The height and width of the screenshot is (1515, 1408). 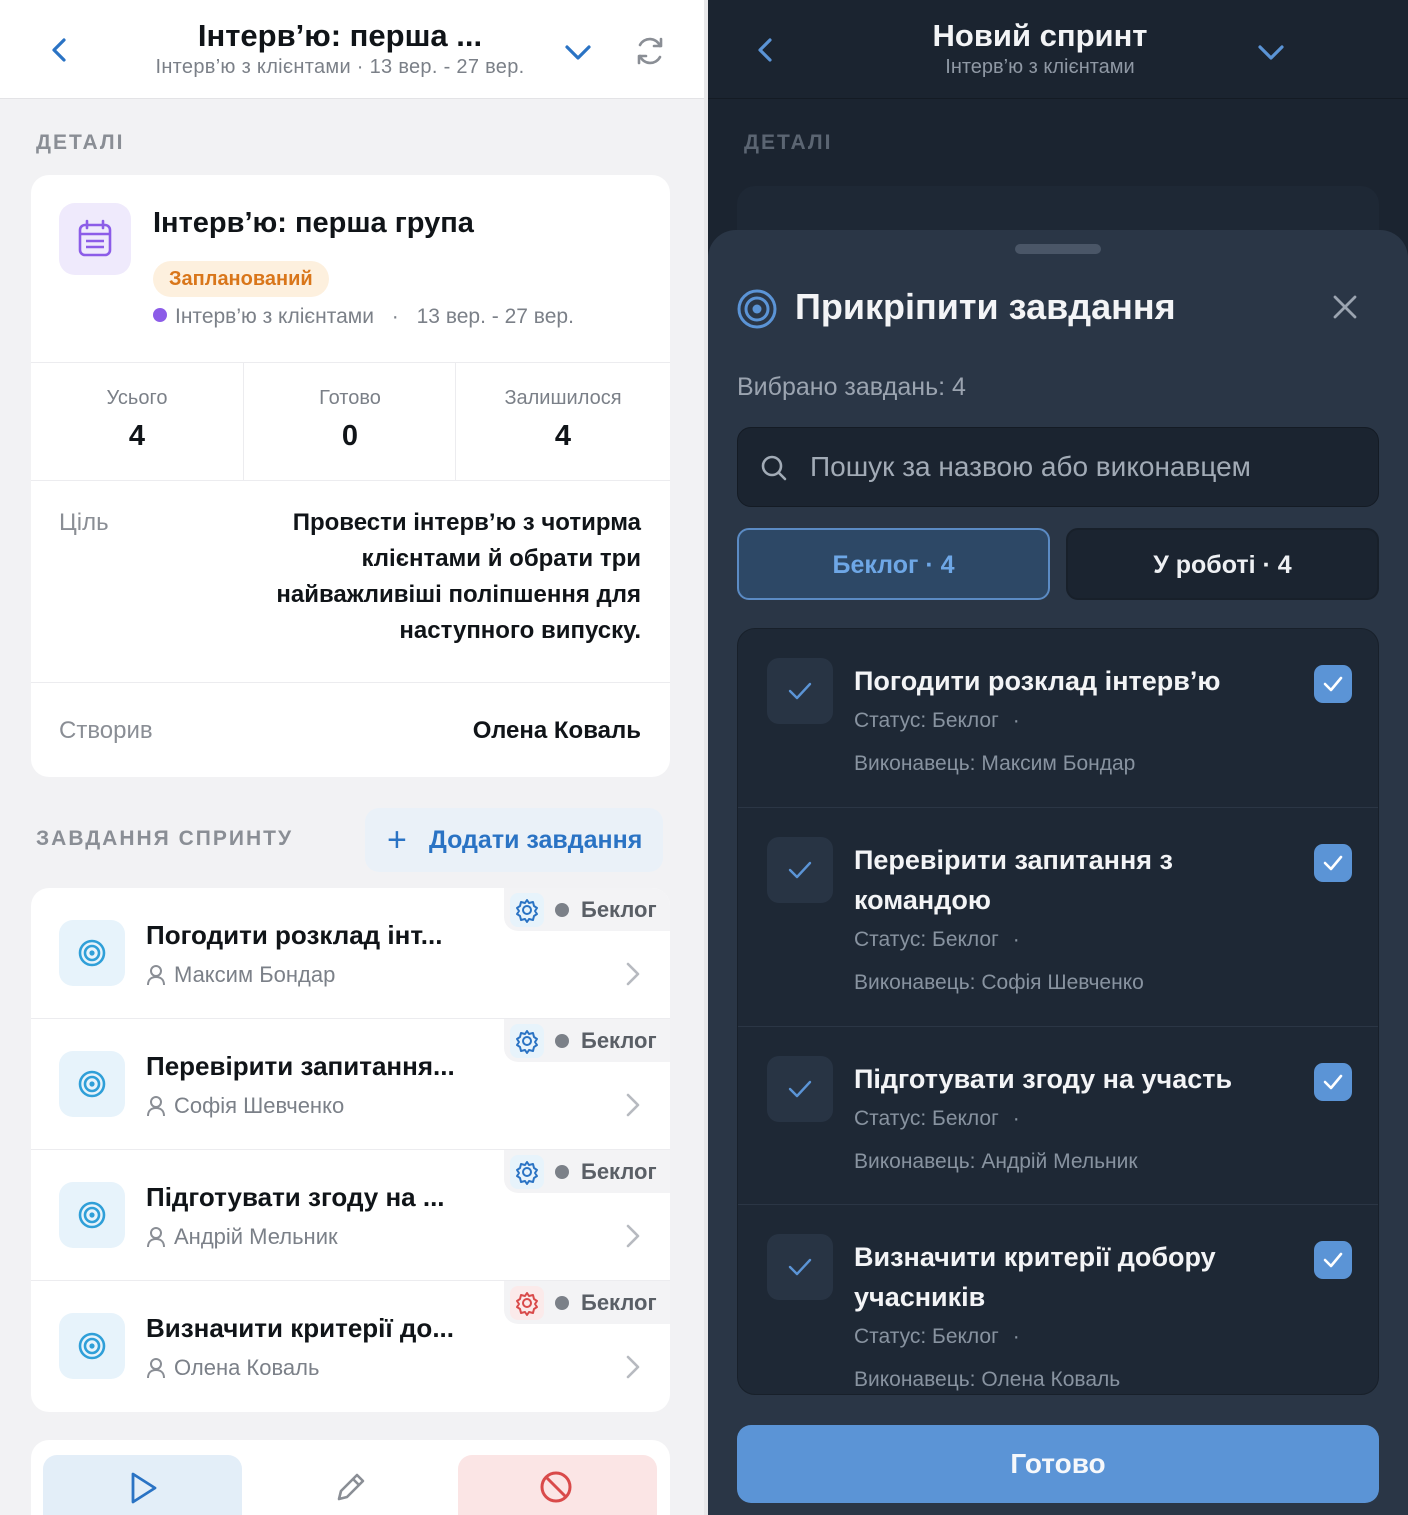 What do you see at coordinates (160, 315) in the screenshot?
I see `project-color-dot` at bounding box center [160, 315].